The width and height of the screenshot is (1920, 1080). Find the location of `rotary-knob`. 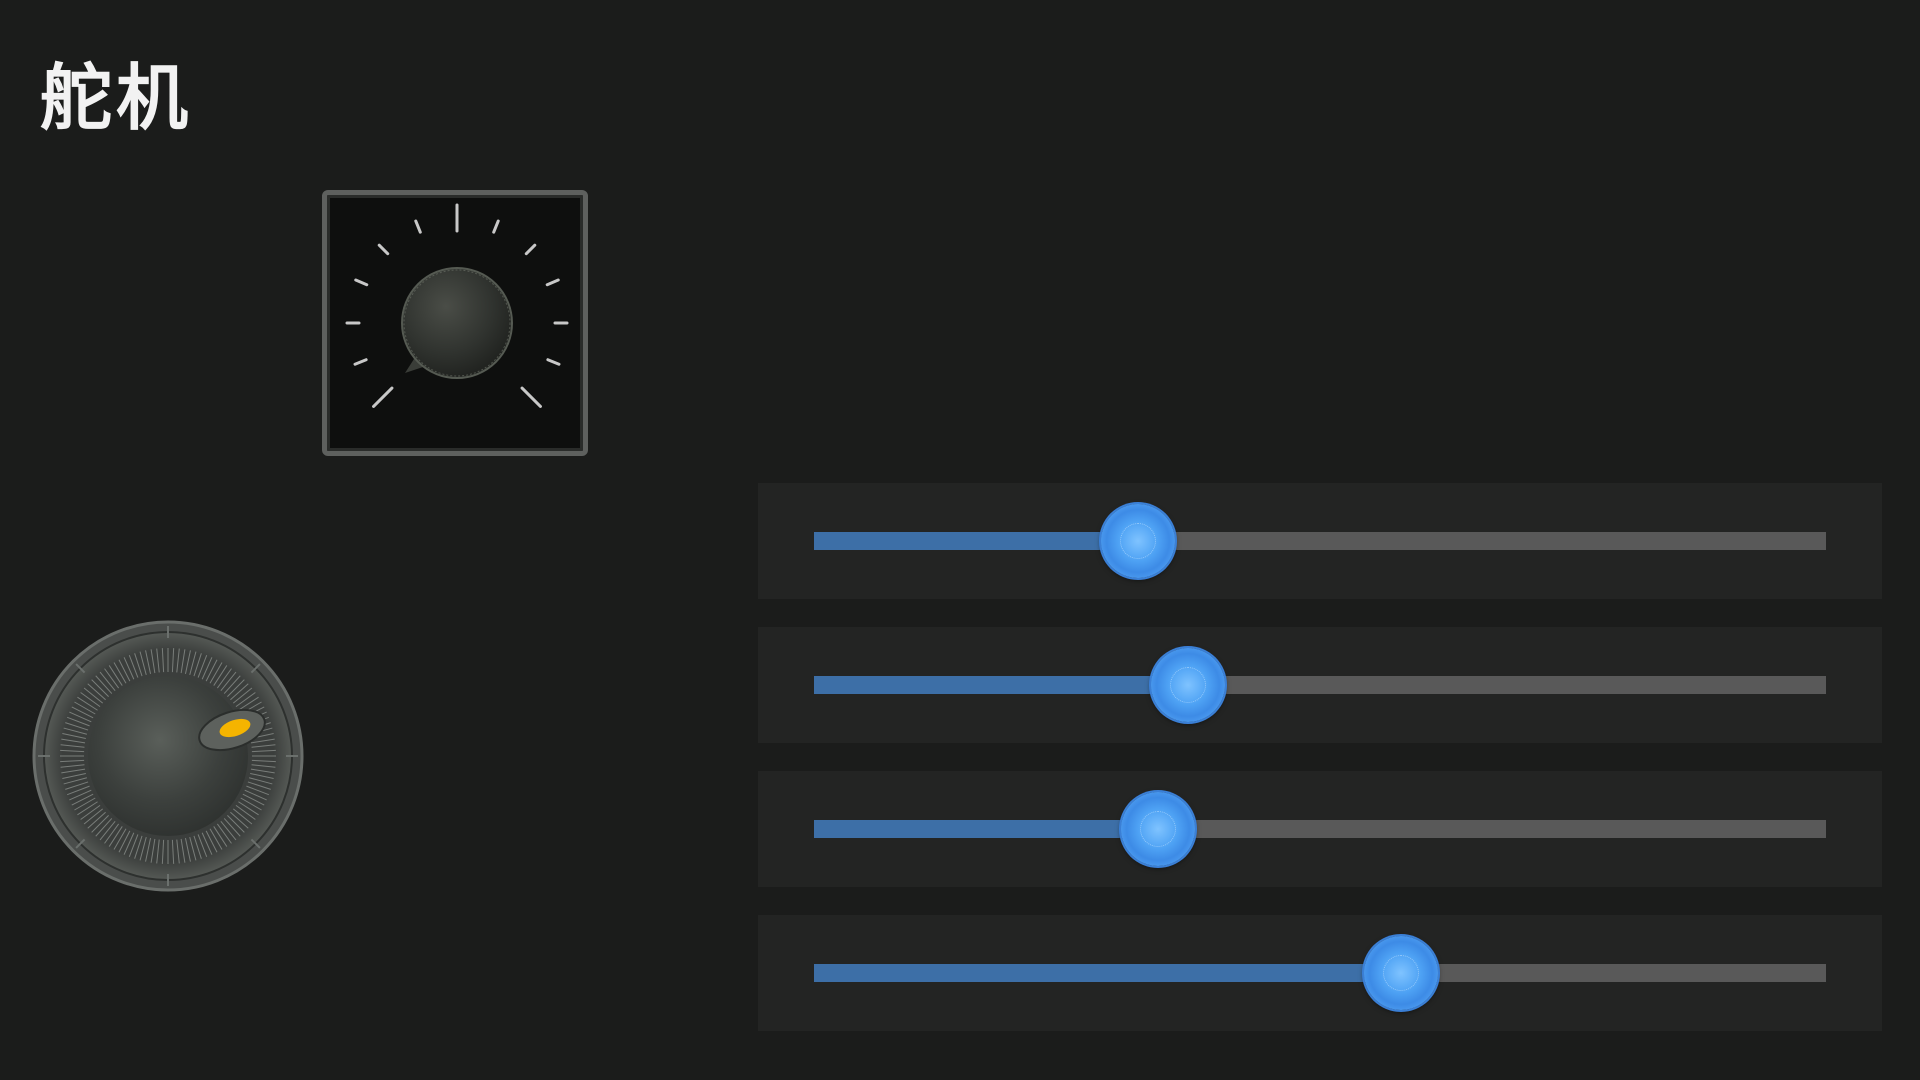

rotary-knob is located at coordinates (168, 756).